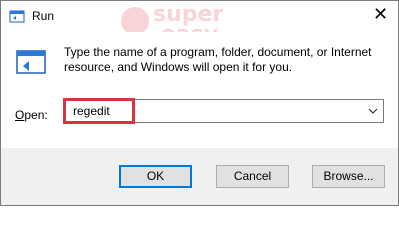 This screenshot has width=399, height=240. I want to click on run-app-icon, so click(17, 16).